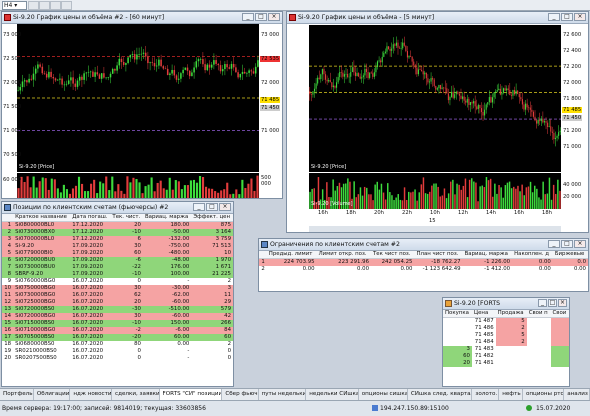 The image size is (590, 416). What do you see at coordinates (506, 304) in the screenshot?
I see `order-book-titlebar: Si-9.20 [FORTS _ □ ×` at bounding box center [506, 304].